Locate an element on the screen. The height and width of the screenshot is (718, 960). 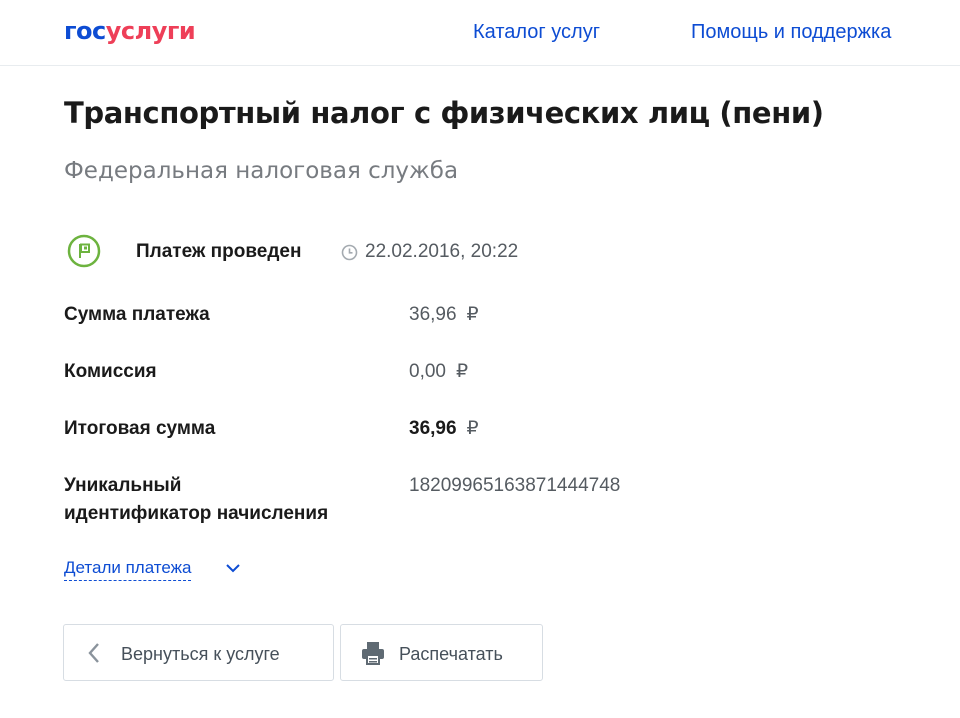
uin-label-line1: Уникальный is located at coordinates (123, 485).